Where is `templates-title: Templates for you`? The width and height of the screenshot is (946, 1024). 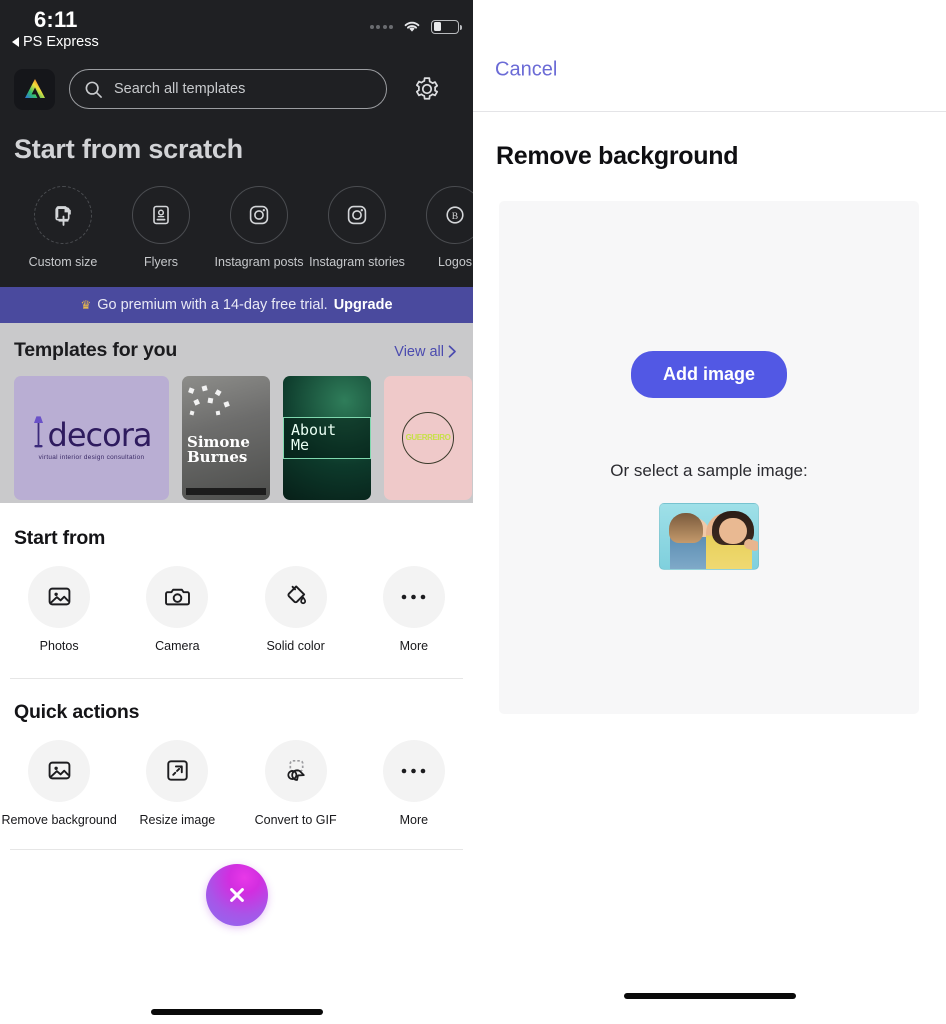 templates-title: Templates for you is located at coordinates (96, 349).